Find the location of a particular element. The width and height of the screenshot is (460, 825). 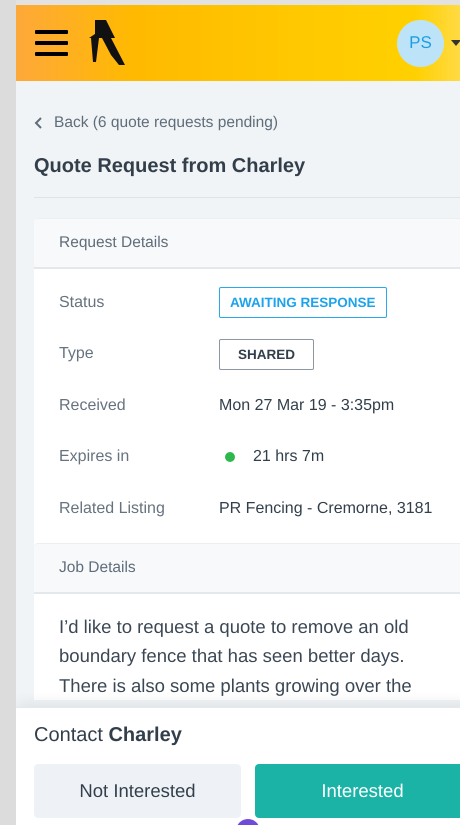

not-interested-button: Not Interested is located at coordinates (137, 791).